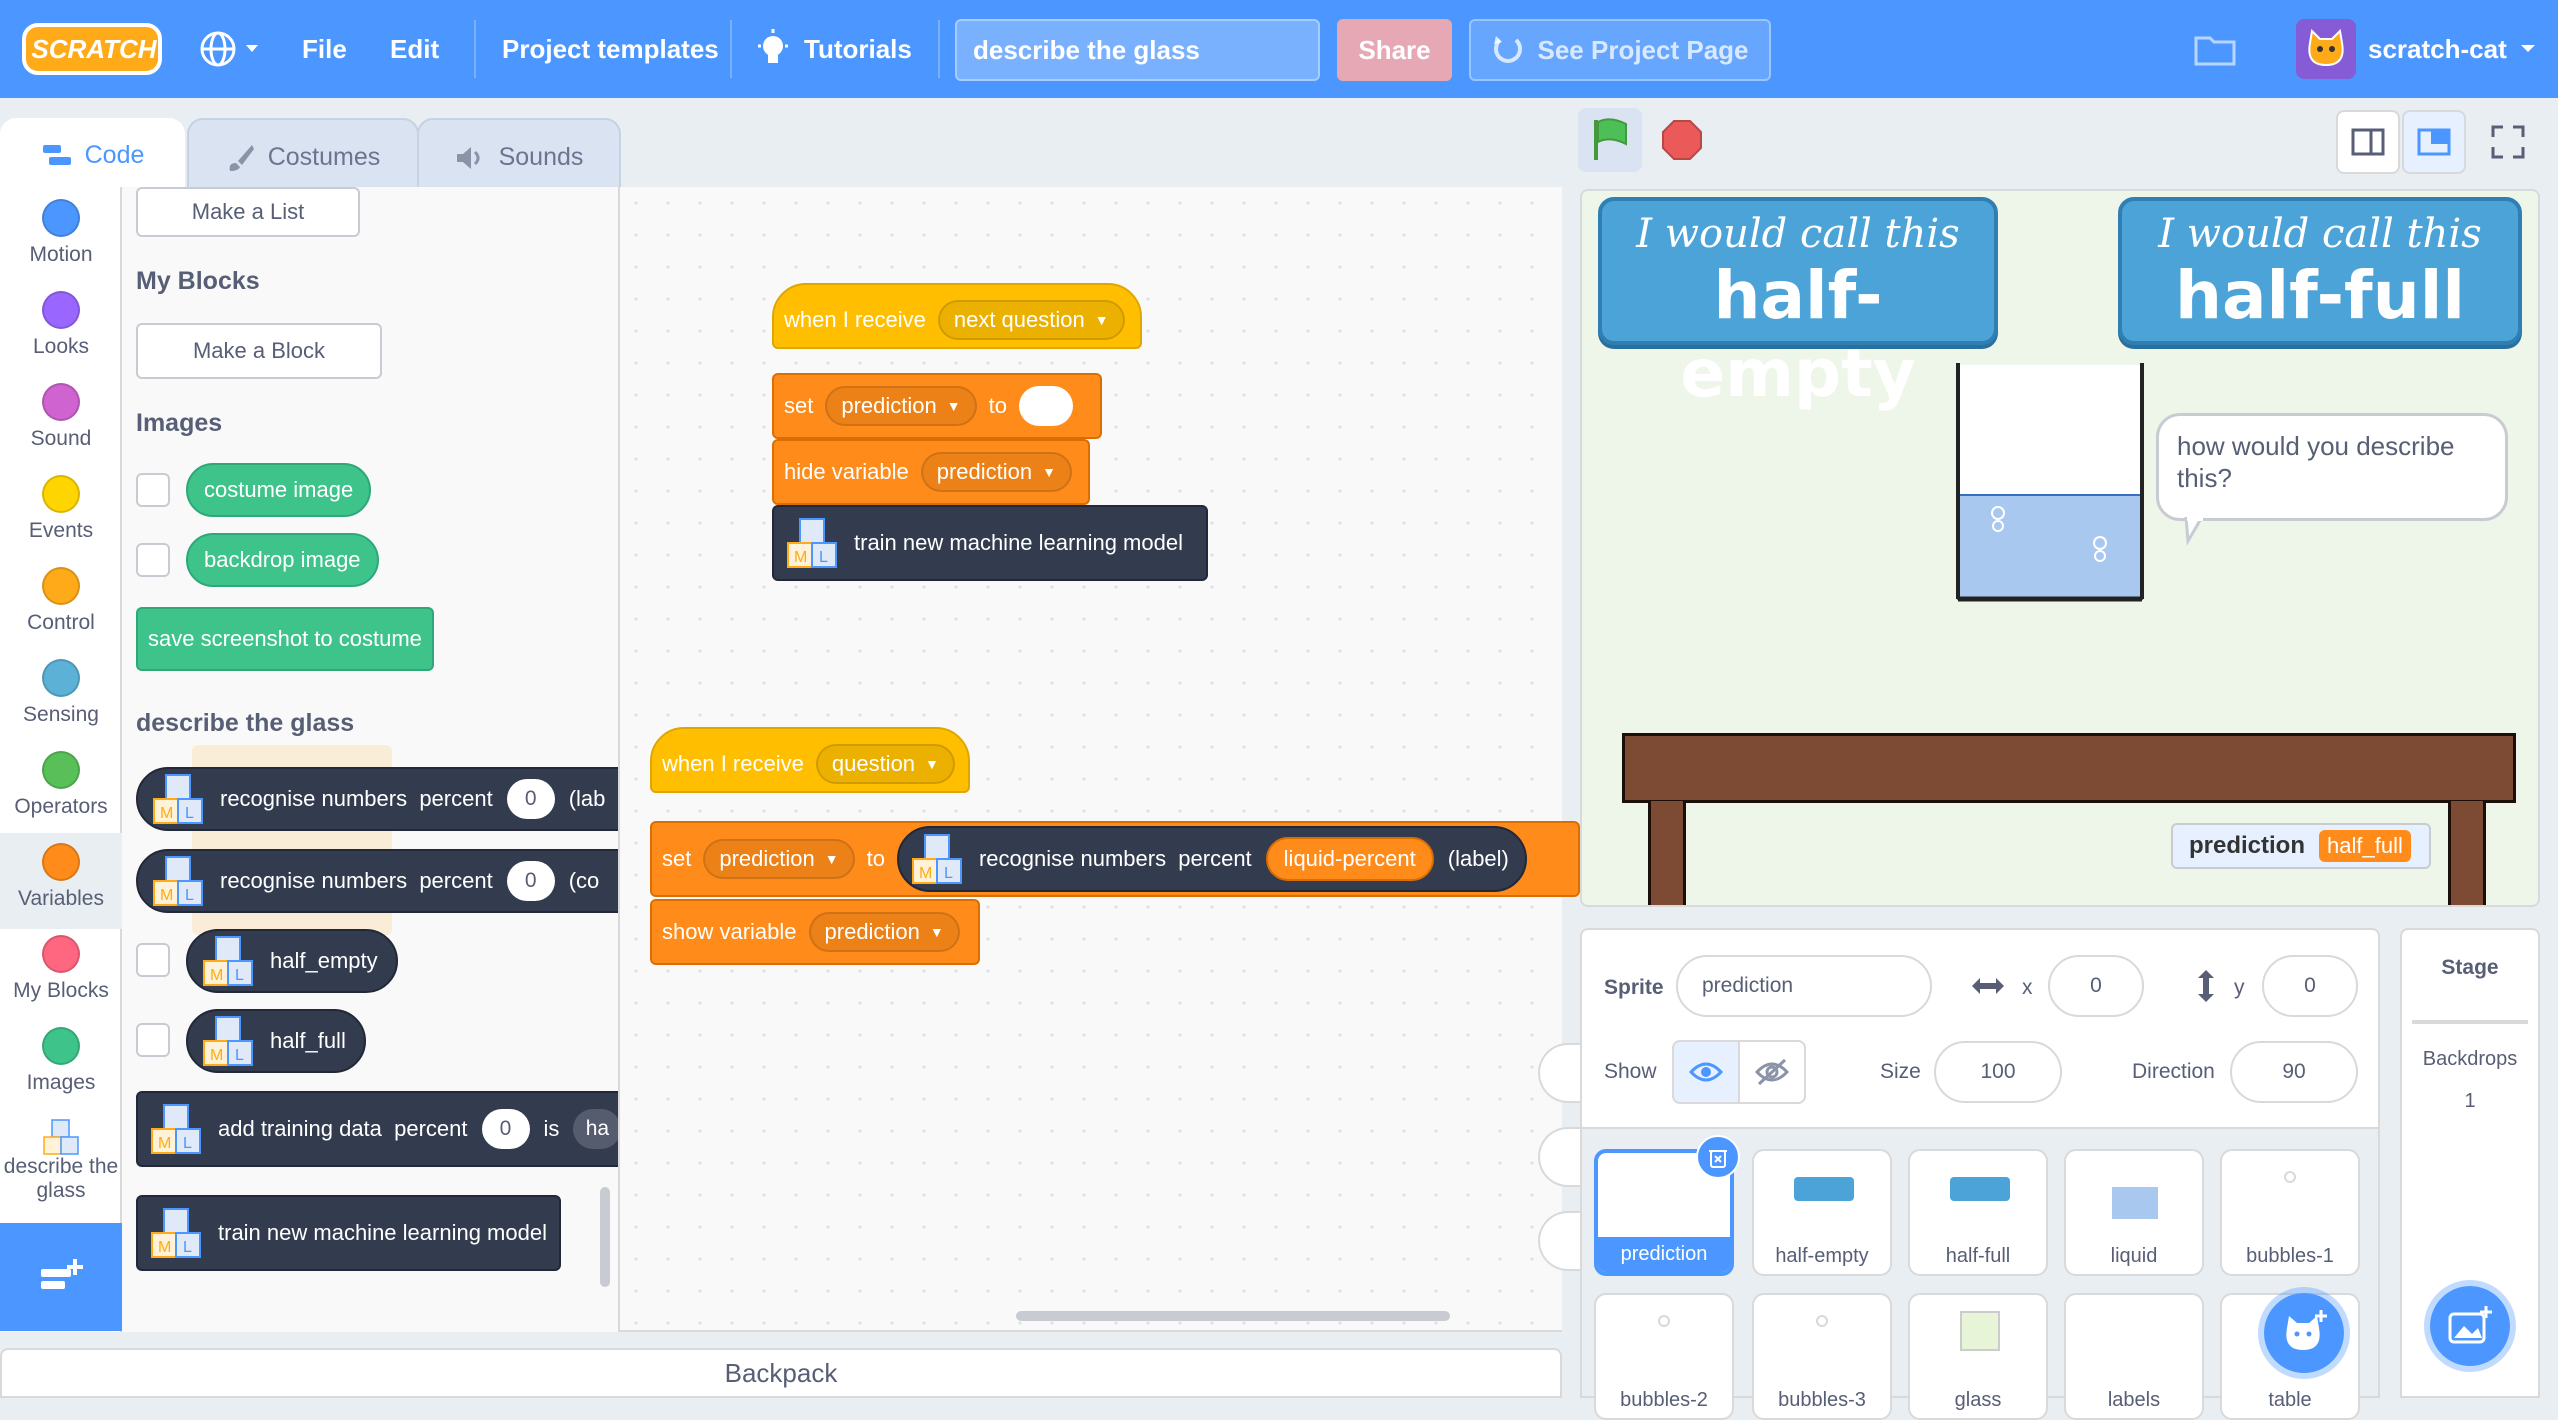 This screenshot has height=1420, width=2558. I want to click on stop-button, so click(1682, 140).